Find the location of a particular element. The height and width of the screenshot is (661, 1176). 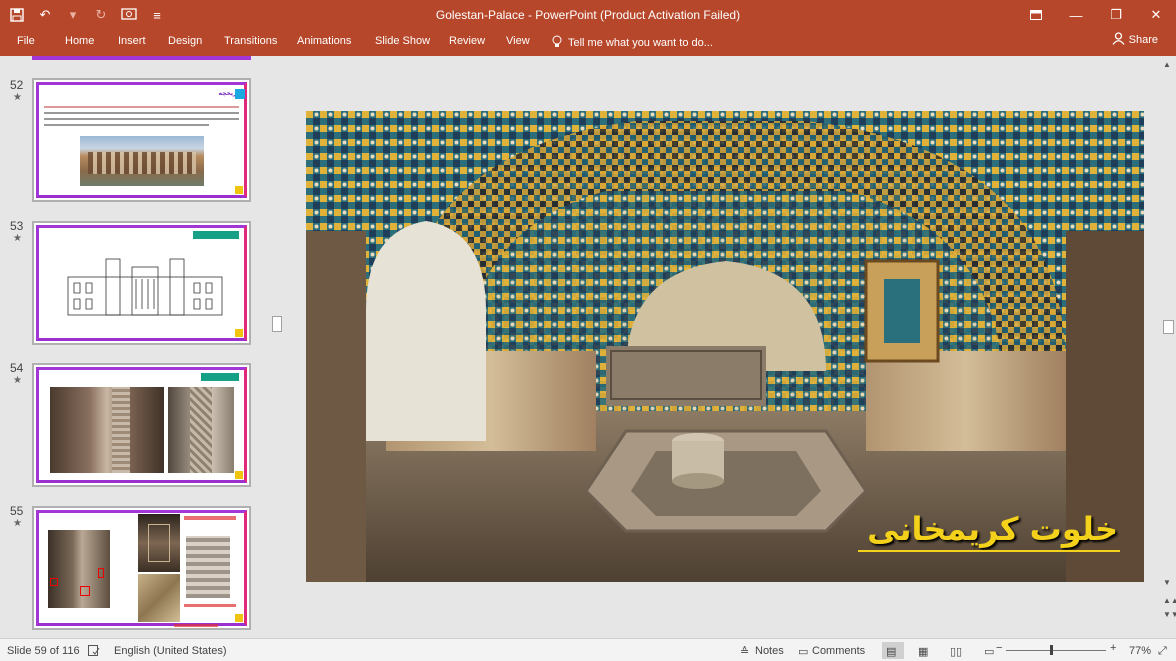

normal-view-glyph: ▤ is located at coordinates (891, 652).